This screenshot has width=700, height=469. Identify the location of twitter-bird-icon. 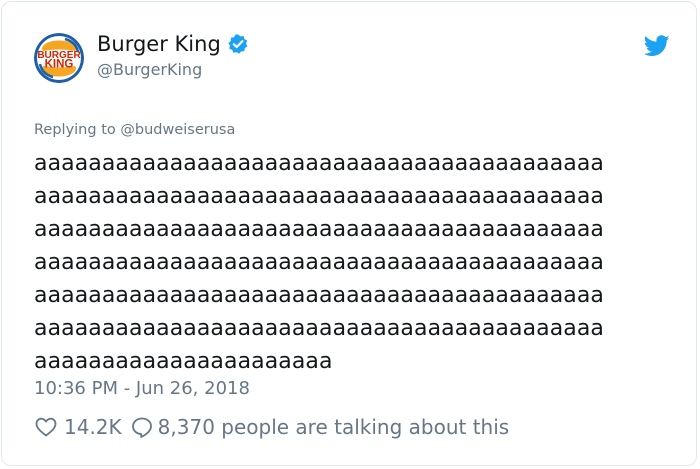
(657, 46).